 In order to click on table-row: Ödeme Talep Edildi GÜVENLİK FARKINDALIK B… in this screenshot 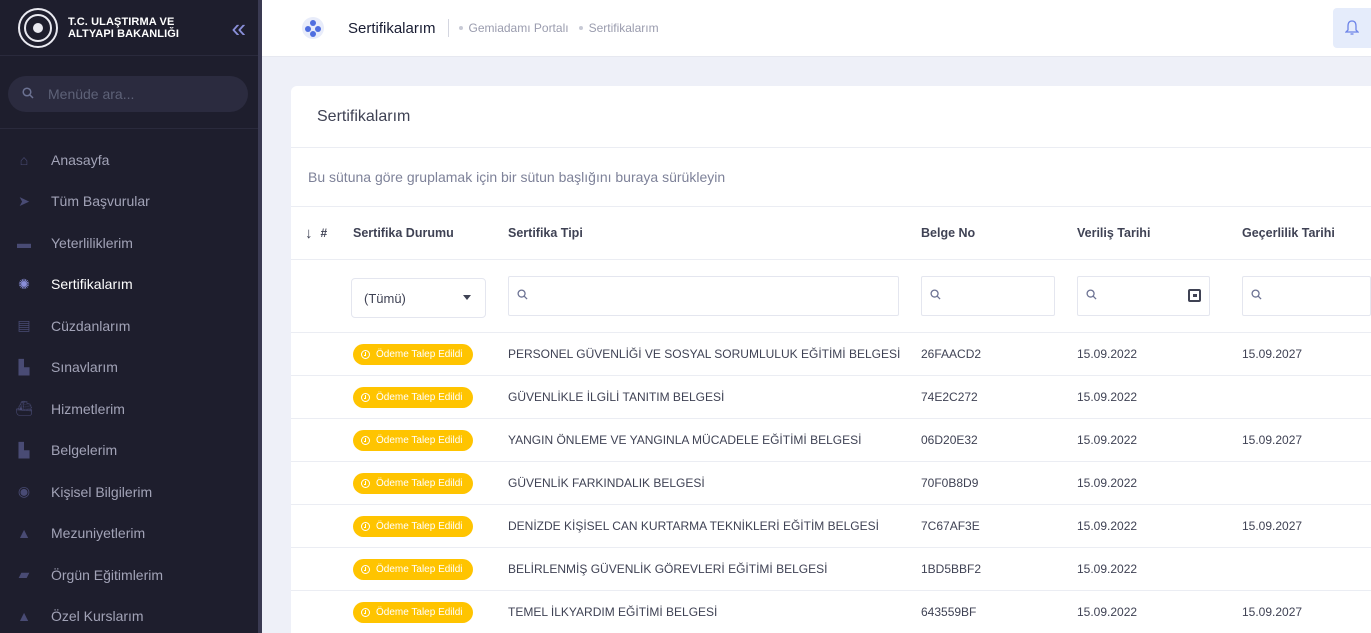, I will do `click(831, 483)`.